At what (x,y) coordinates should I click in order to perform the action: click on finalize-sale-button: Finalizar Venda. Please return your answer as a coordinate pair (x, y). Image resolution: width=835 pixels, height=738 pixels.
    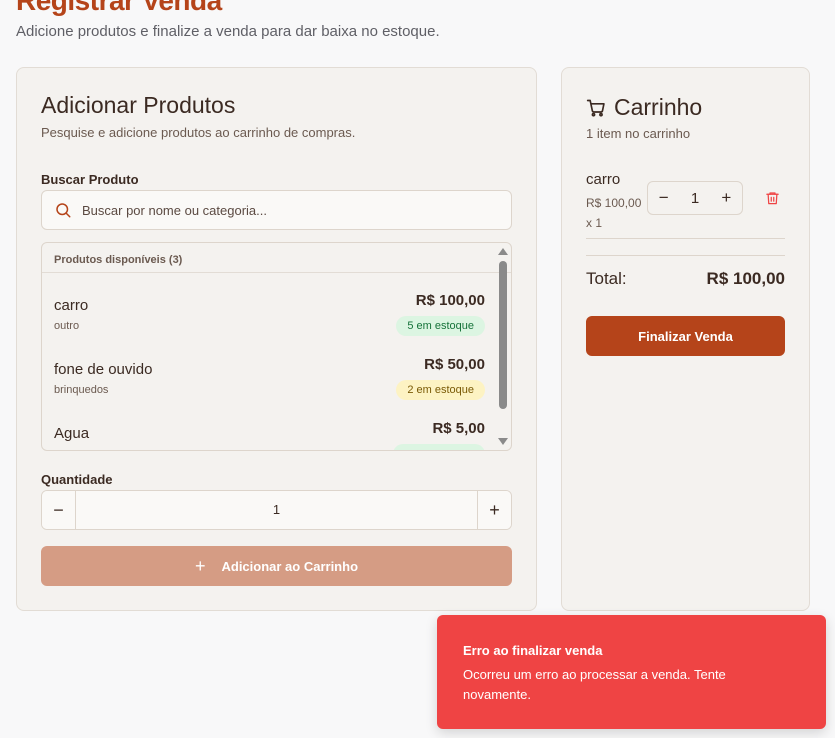
    Looking at the image, I should click on (685, 336).